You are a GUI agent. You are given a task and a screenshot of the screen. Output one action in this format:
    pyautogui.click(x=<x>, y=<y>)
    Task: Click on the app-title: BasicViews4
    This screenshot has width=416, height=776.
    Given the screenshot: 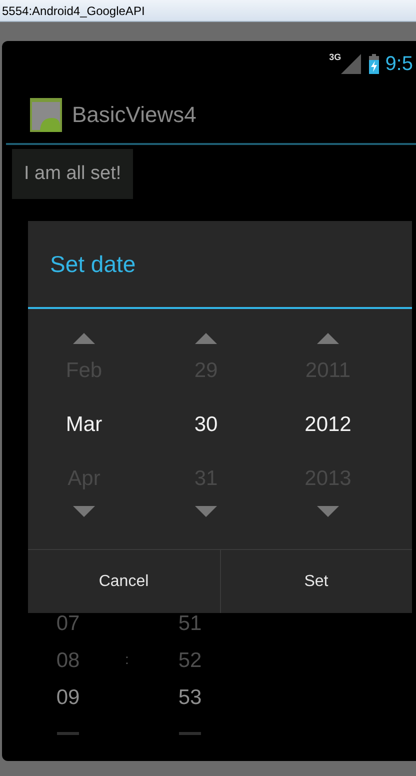 What is the action you would take?
    pyautogui.click(x=134, y=115)
    